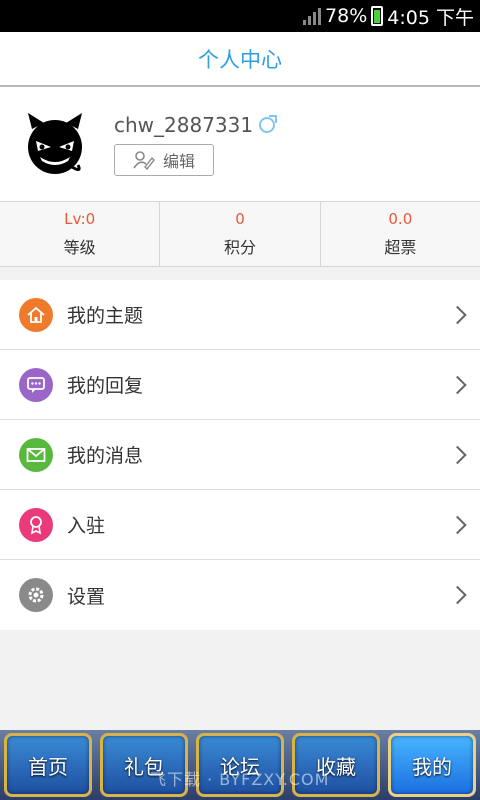 Image resolution: width=480 pixels, height=800 pixels. I want to click on page-title-bar: 个人中心, so click(240, 59).